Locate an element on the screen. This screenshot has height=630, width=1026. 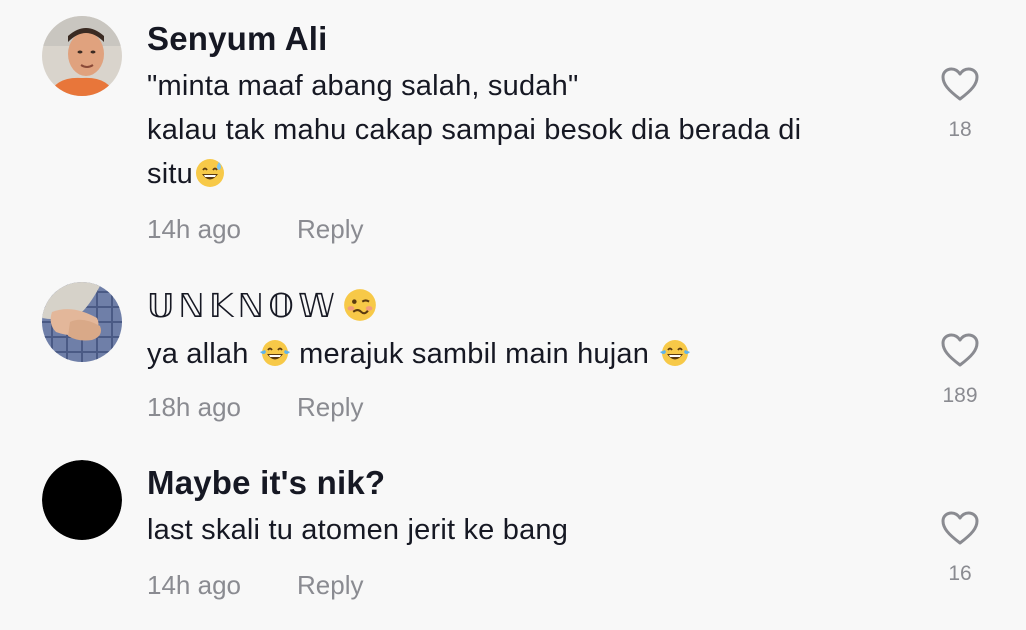
comment-username: Maybe it's nik? is located at coordinates (266, 483).